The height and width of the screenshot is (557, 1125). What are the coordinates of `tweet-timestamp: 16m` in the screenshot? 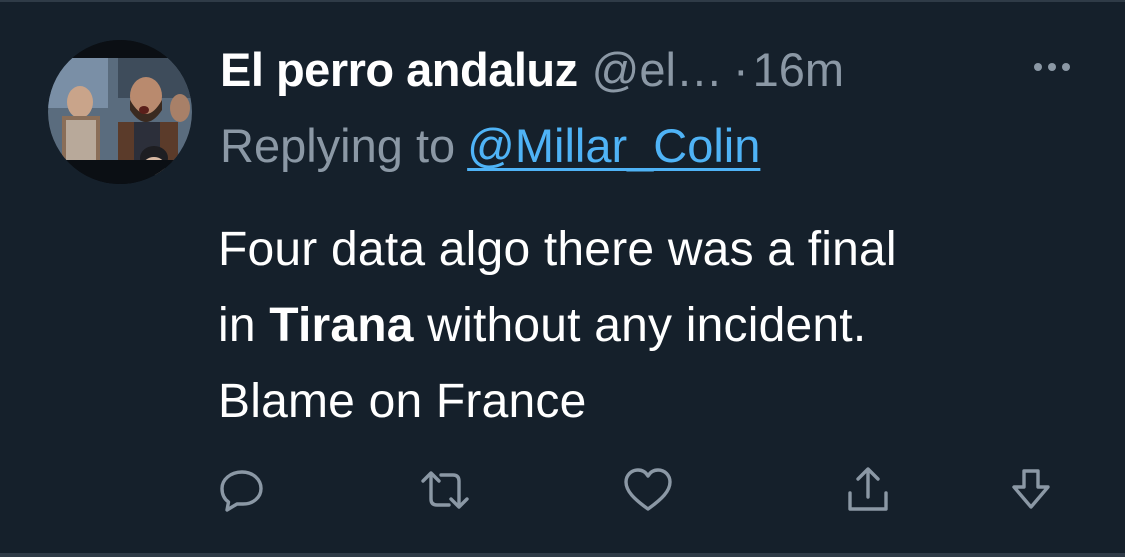 It's located at (798, 69).